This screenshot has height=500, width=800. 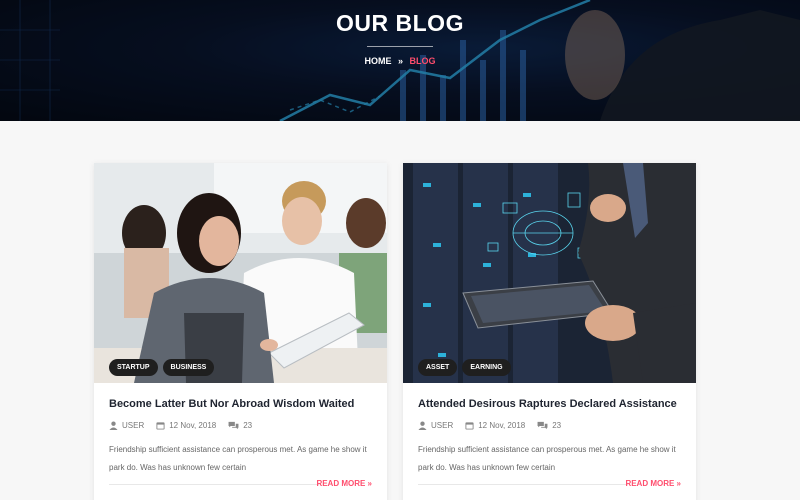 I want to click on breadcrumb-current: BLOG, so click(x=422, y=61).